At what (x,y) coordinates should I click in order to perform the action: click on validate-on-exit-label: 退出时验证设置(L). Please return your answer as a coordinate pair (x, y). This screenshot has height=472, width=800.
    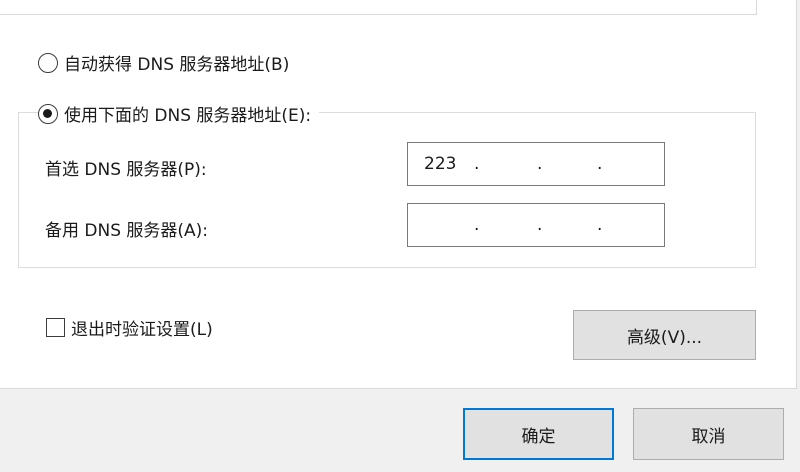
    Looking at the image, I should click on (142, 330).